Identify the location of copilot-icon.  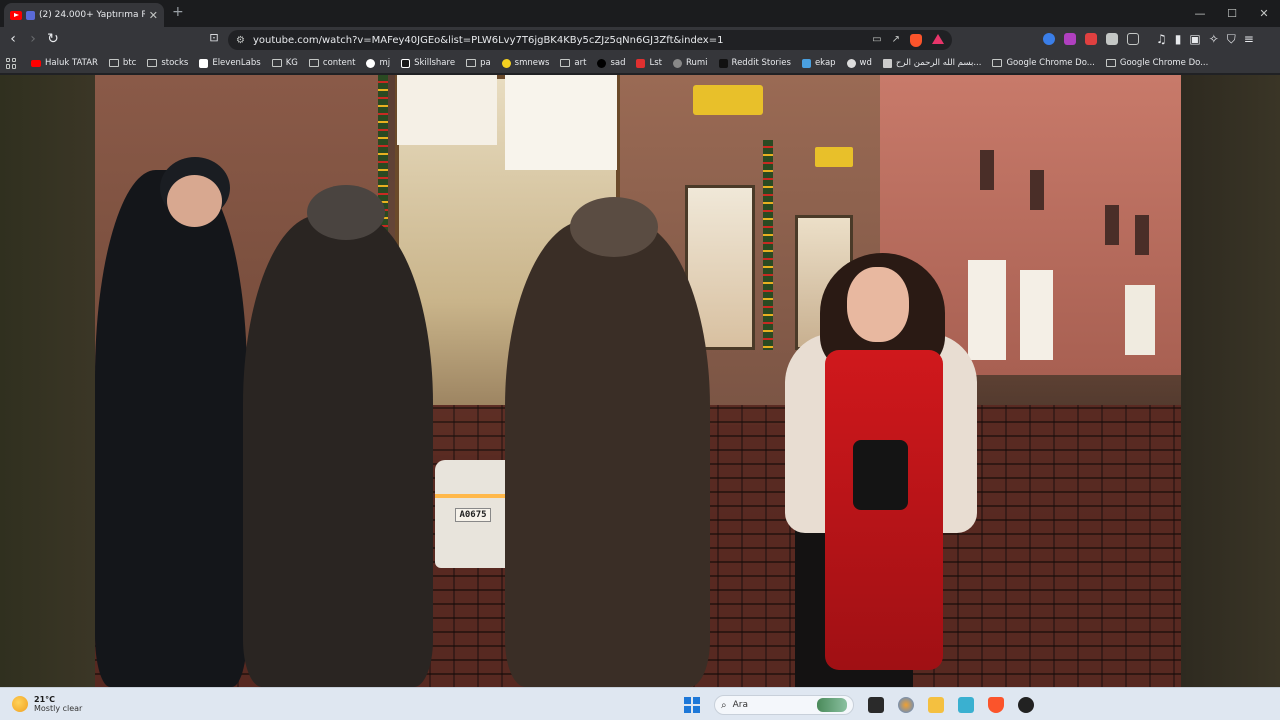
(906, 705).